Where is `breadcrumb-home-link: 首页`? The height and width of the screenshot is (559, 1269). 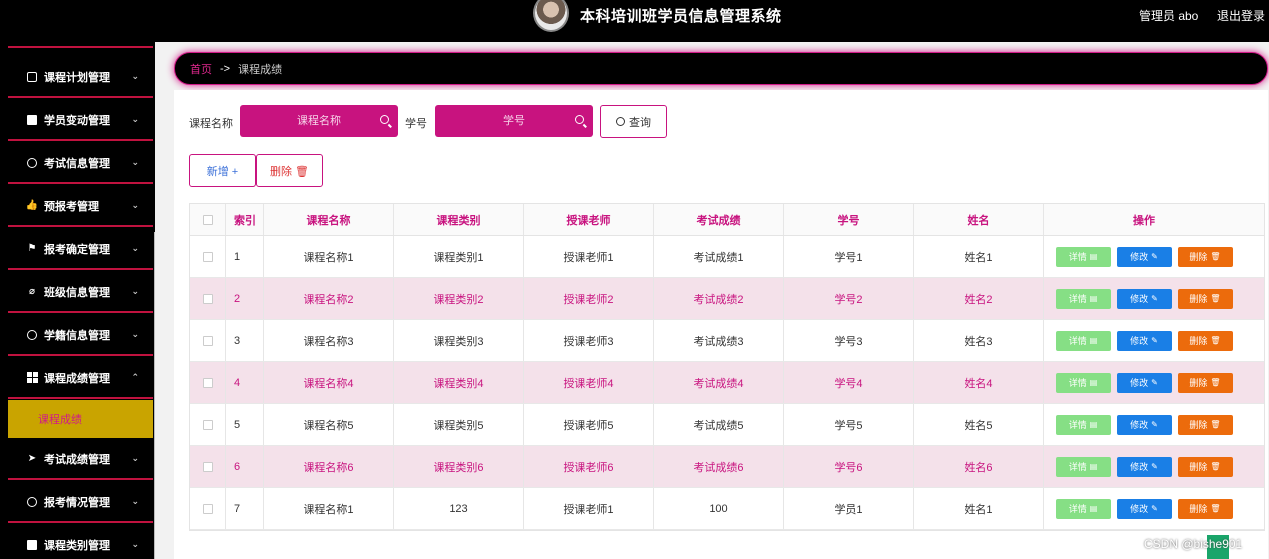 breadcrumb-home-link: 首页 is located at coordinates (201, 69).